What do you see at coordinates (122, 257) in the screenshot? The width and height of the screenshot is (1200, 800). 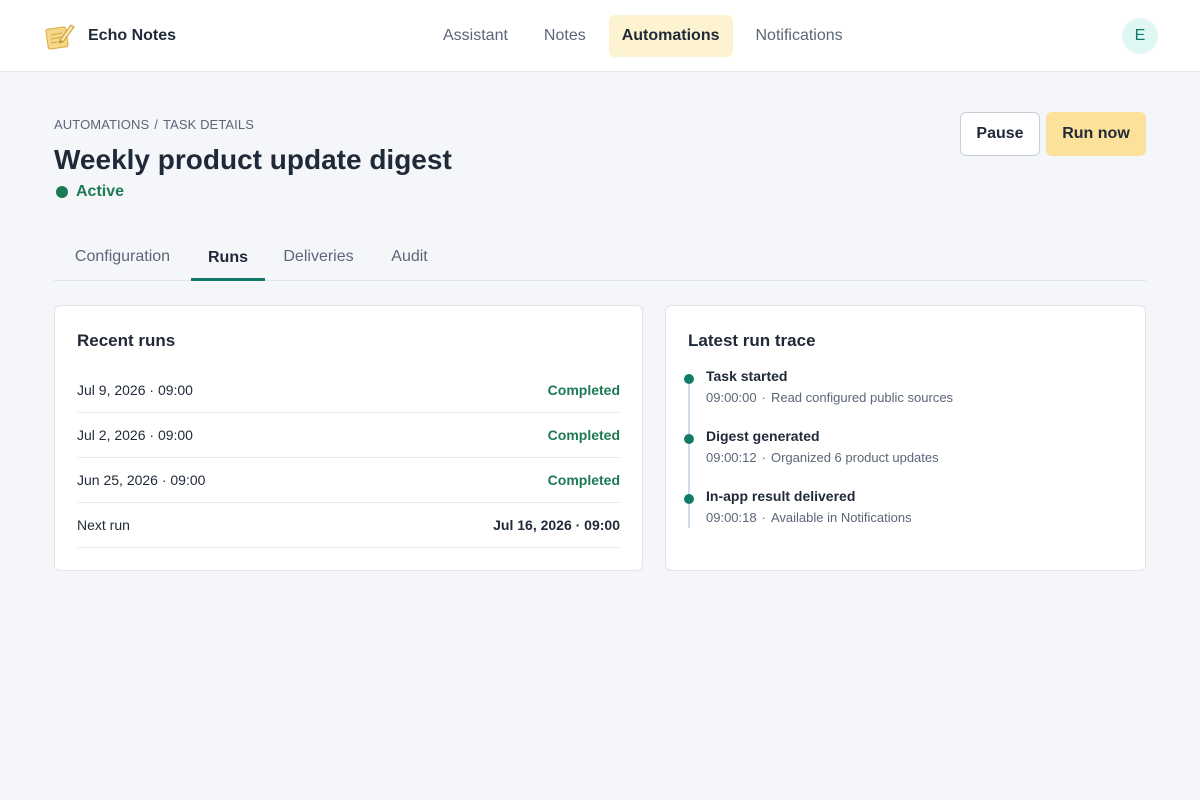 I see `tab-configuration: Configuration` at bounding box center [122, 257].